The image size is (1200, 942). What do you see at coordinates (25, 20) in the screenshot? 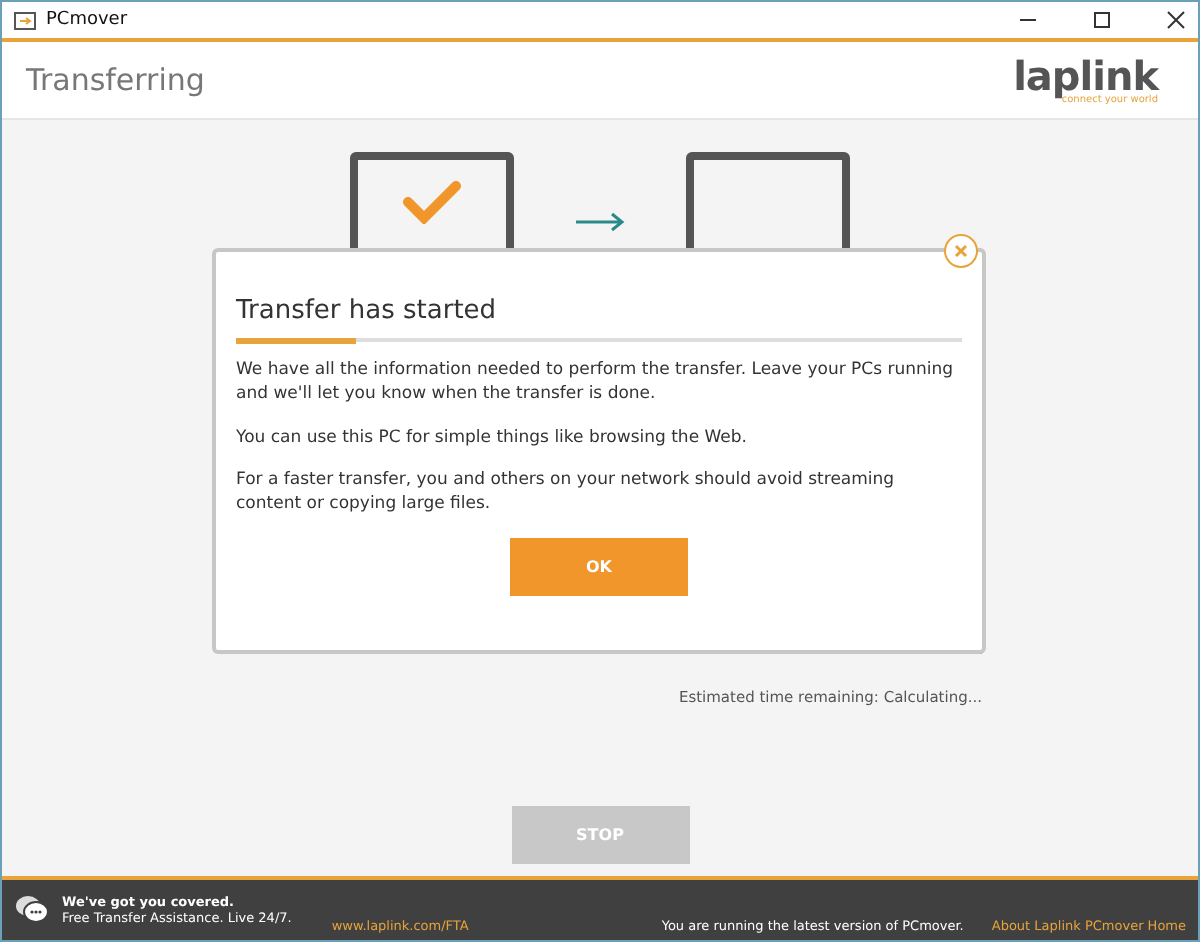
I see `app-icon` at bounding box center [25, 20].